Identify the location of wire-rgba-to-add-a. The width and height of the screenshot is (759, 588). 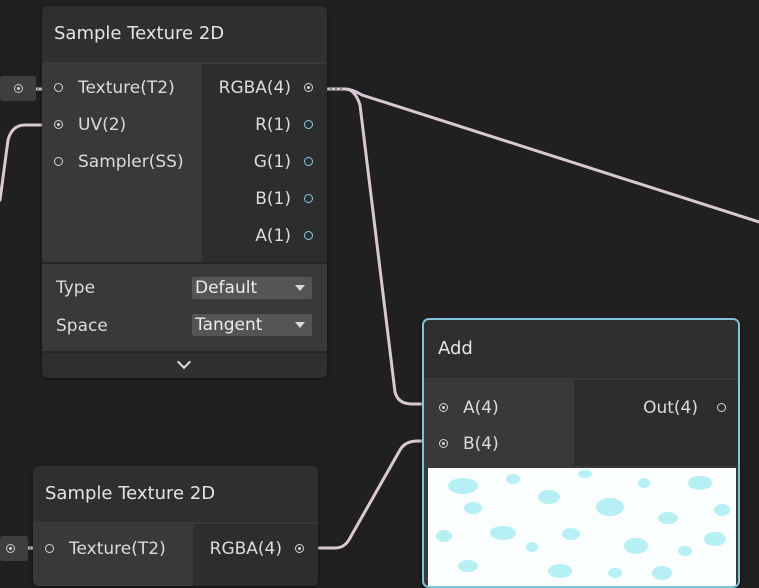
(375, 246).